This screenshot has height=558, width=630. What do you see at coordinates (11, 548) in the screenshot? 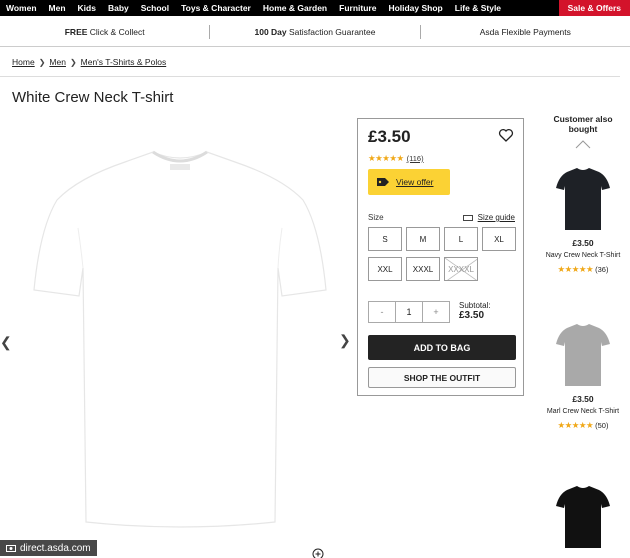
I see `camera-icon` at bounding box center [11, 548].